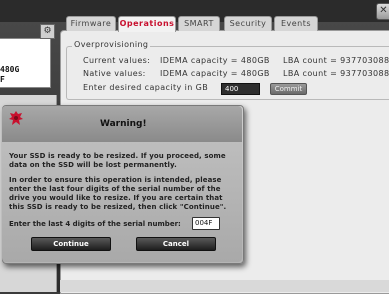 This screenshot has width=389, height=294. Describe the element at coordinates (91, 23) in the screenshot. I see `tab-firmware: Firmware` at that location.